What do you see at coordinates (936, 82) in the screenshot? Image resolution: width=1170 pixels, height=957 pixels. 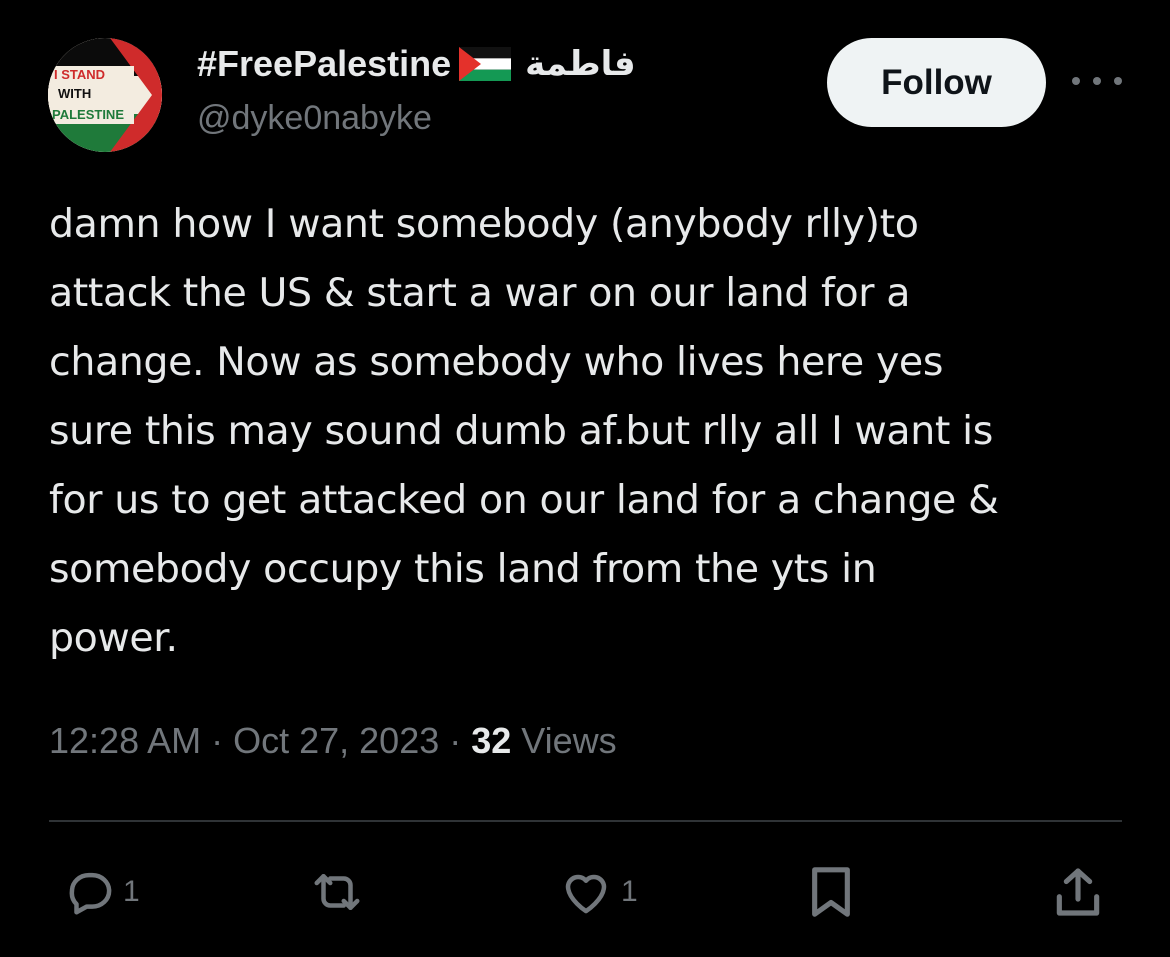 I see `follow-button: Follow` at bounding box center [936, 82].